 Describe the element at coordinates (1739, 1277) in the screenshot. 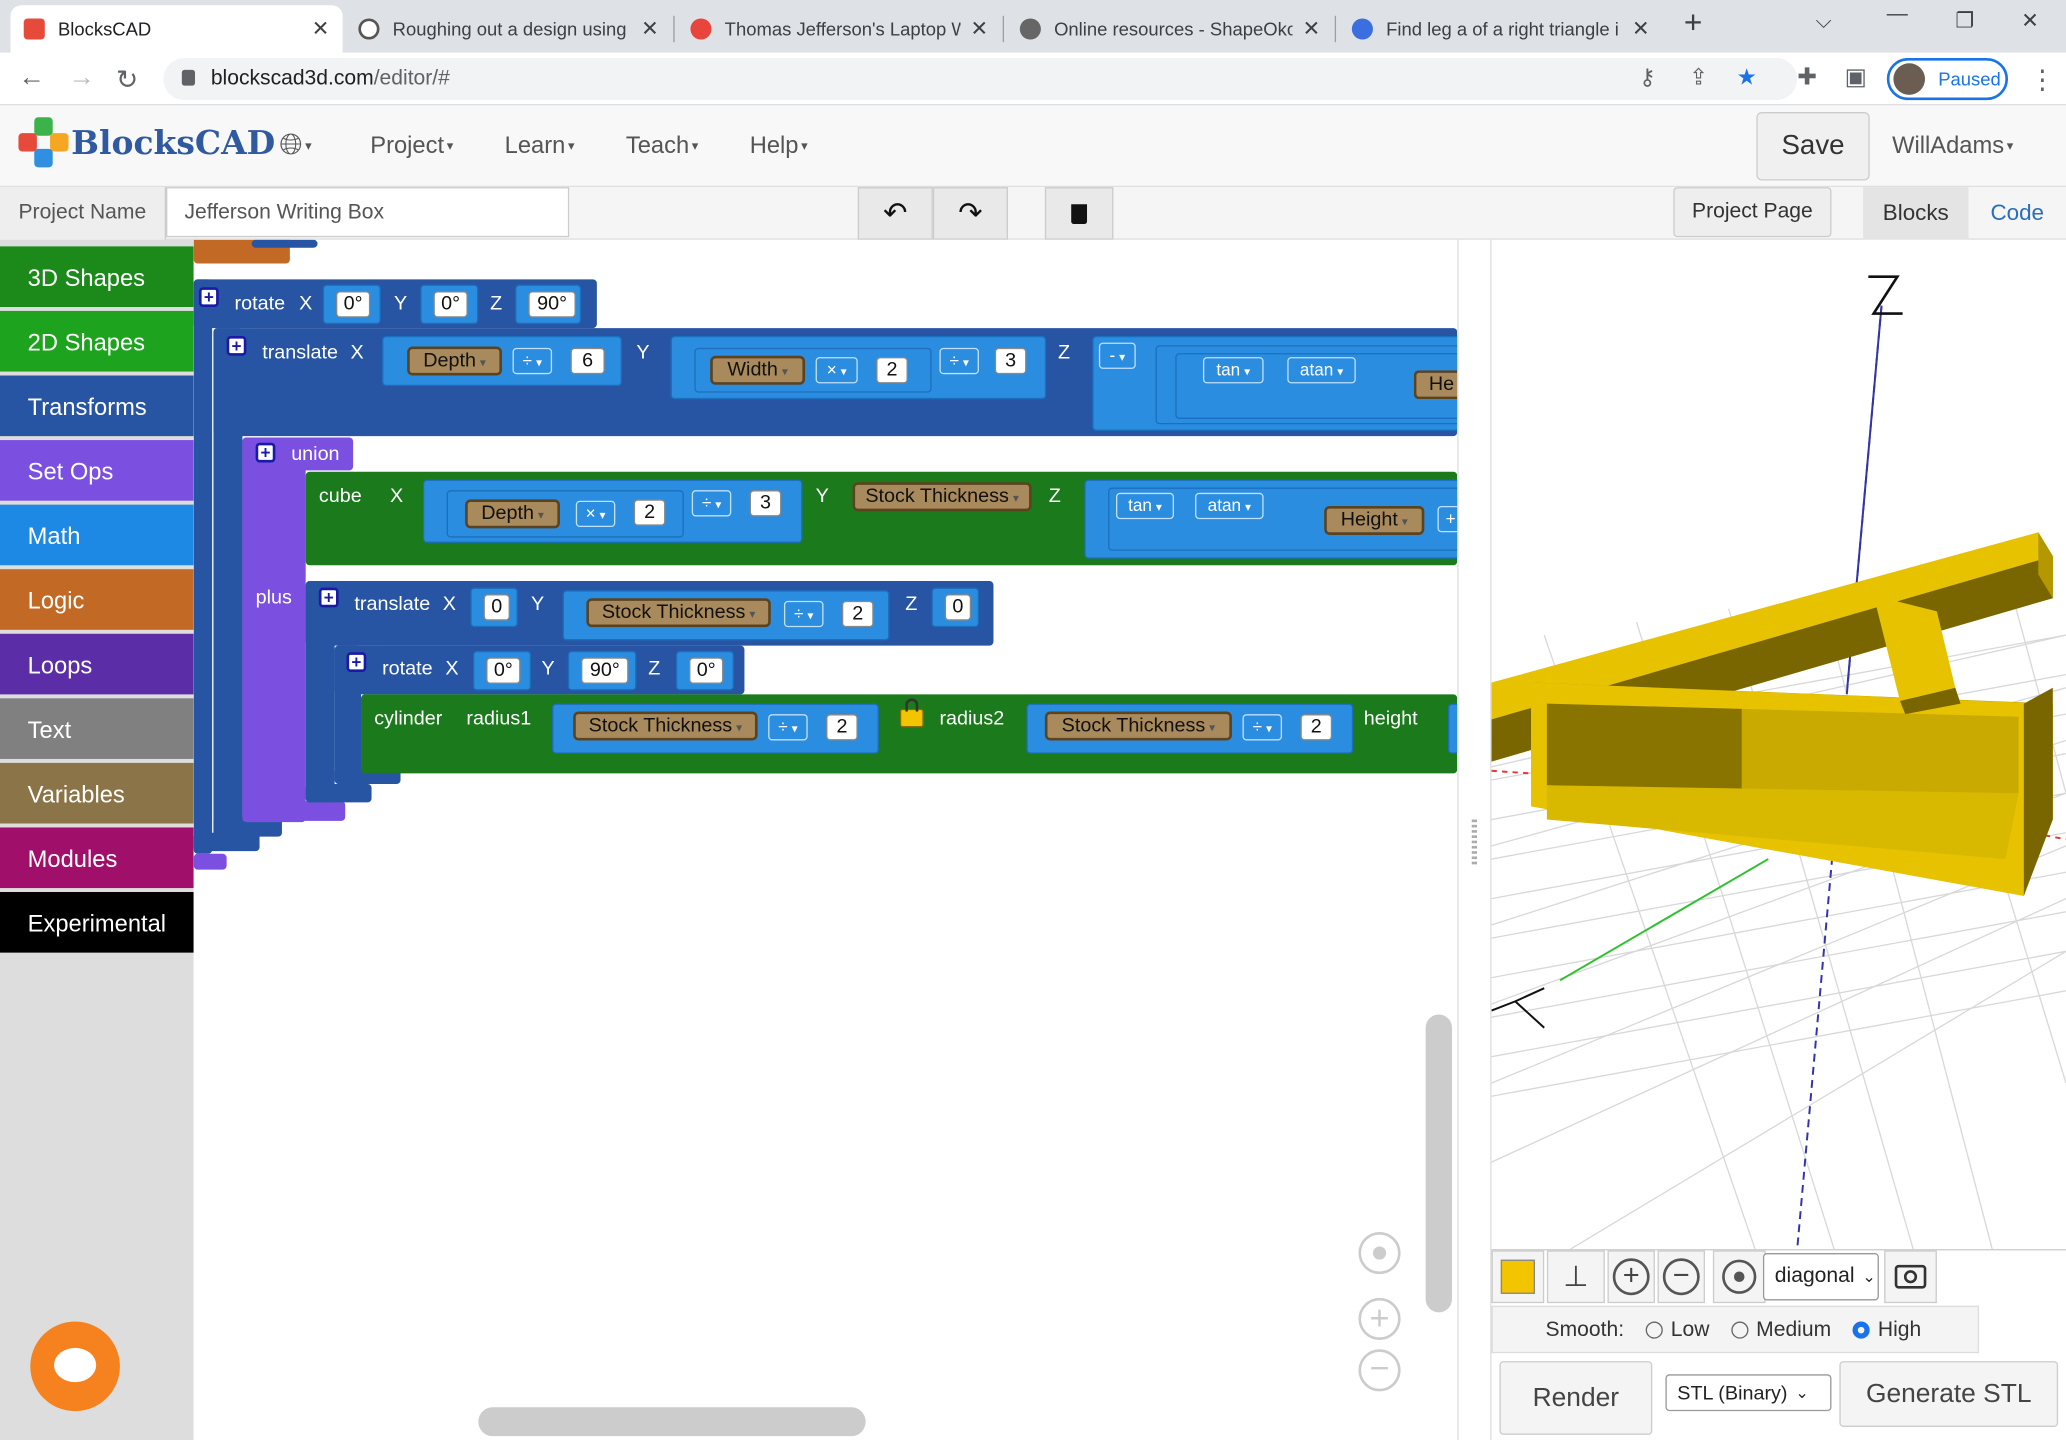

I see `reset-view-button` at that location.